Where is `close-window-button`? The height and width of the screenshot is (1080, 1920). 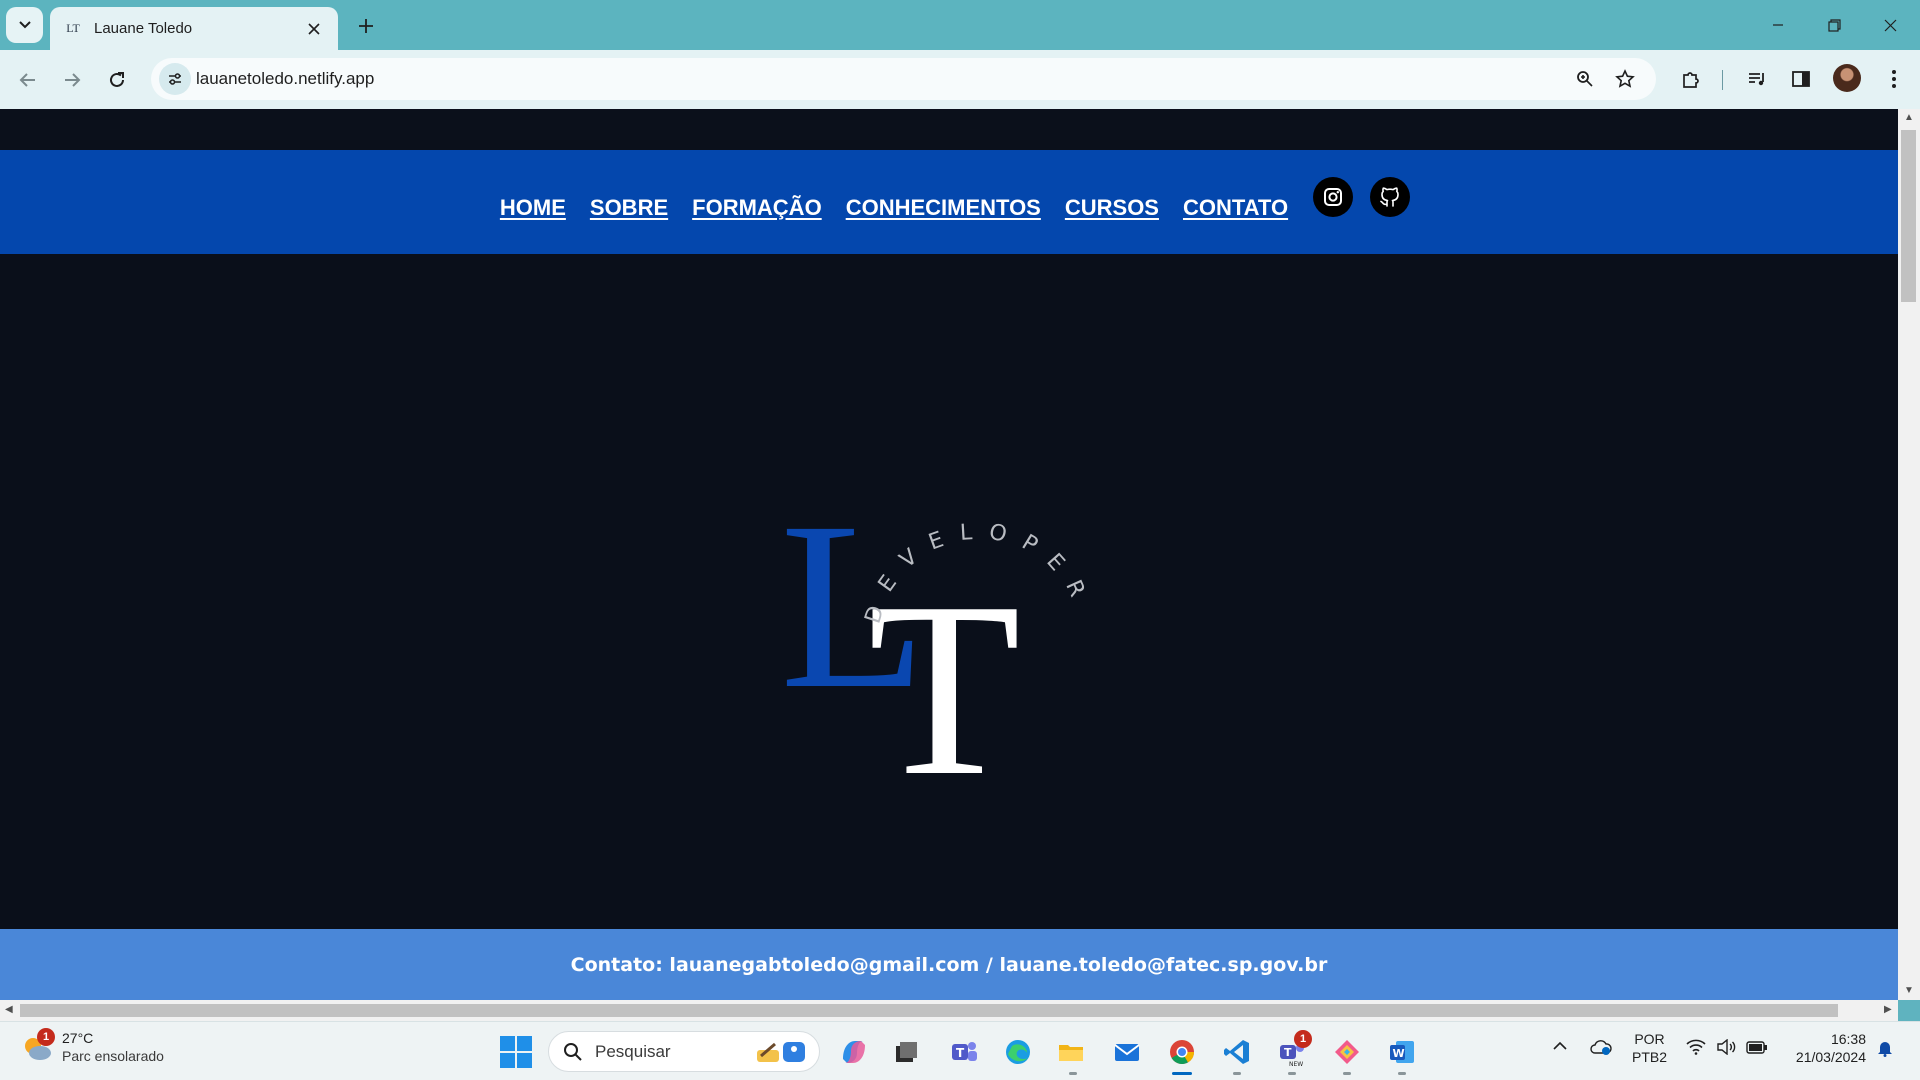
close-window-button is located at coordinates (1890, 25).